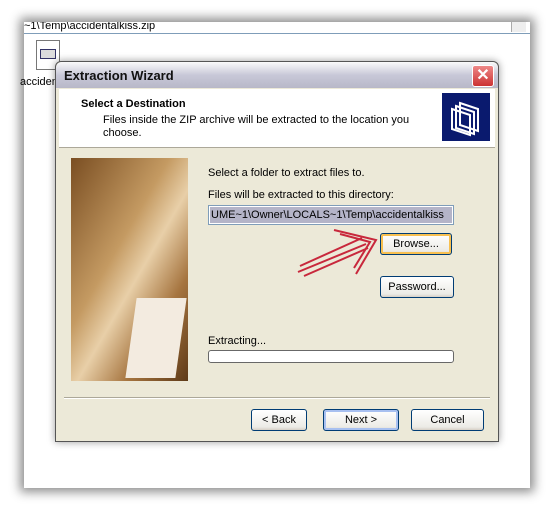 The image size is (554, 512). I want to click on select-folder-label: Select a folder to extract files to., so click(286, 173).